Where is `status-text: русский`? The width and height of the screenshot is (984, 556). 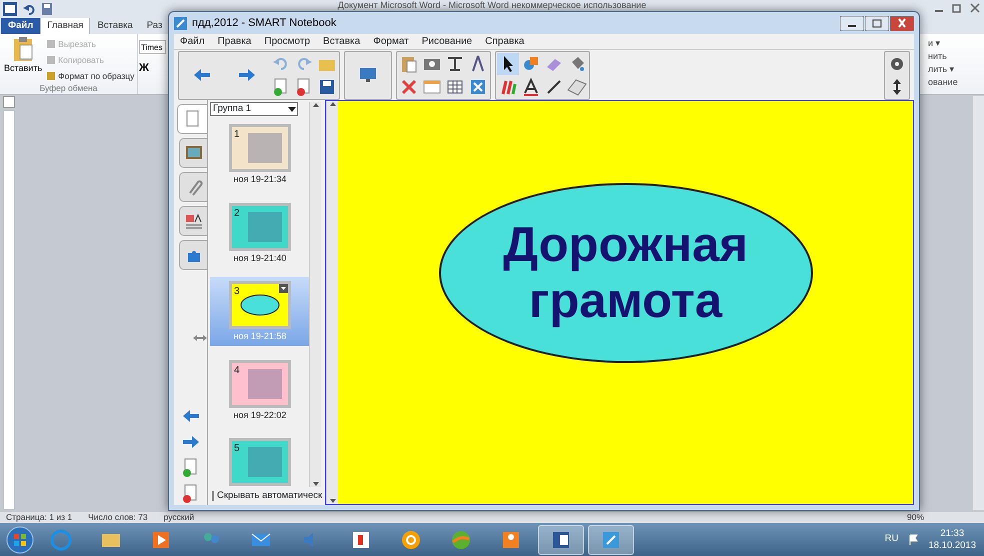 status-text: русский is located at coordinates (179, 517).